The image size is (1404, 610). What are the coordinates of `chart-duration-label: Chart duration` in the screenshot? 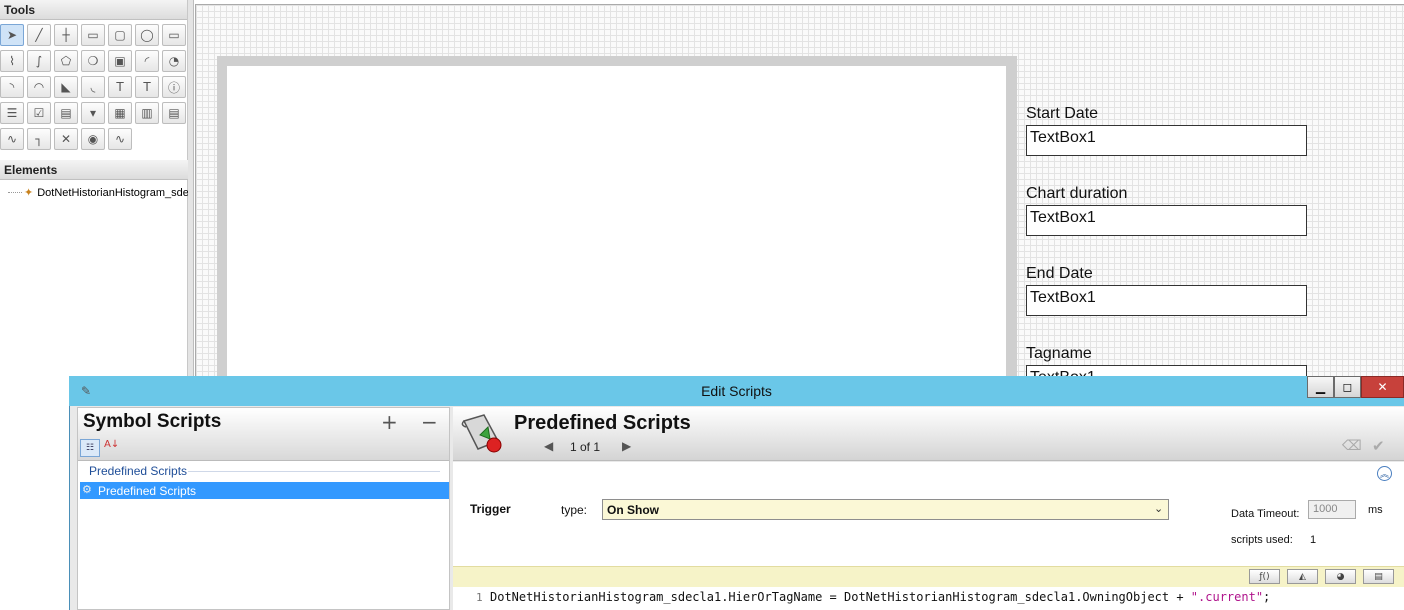 It's located at (1077, 193).